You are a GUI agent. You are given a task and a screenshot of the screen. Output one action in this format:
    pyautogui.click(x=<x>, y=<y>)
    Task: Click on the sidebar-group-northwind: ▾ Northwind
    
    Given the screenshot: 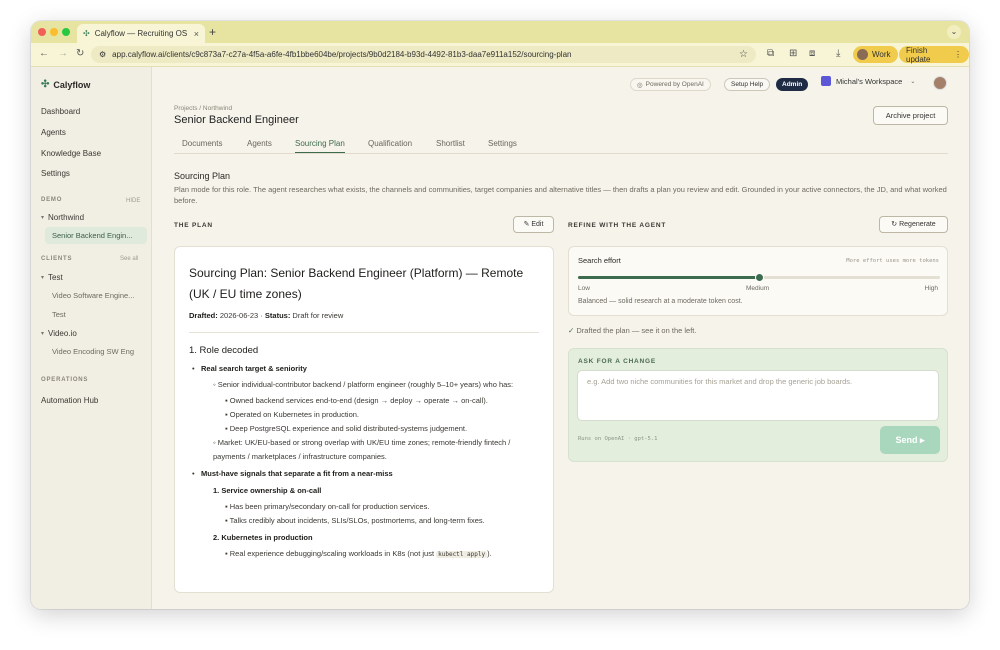 What is the action you would take?
    pyautogui.click(x=62, y=217)
    